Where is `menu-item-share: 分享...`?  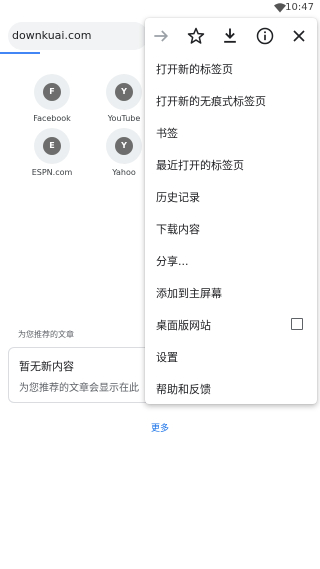
menu-item-share: 分享... is located at coordinates (231, 260).